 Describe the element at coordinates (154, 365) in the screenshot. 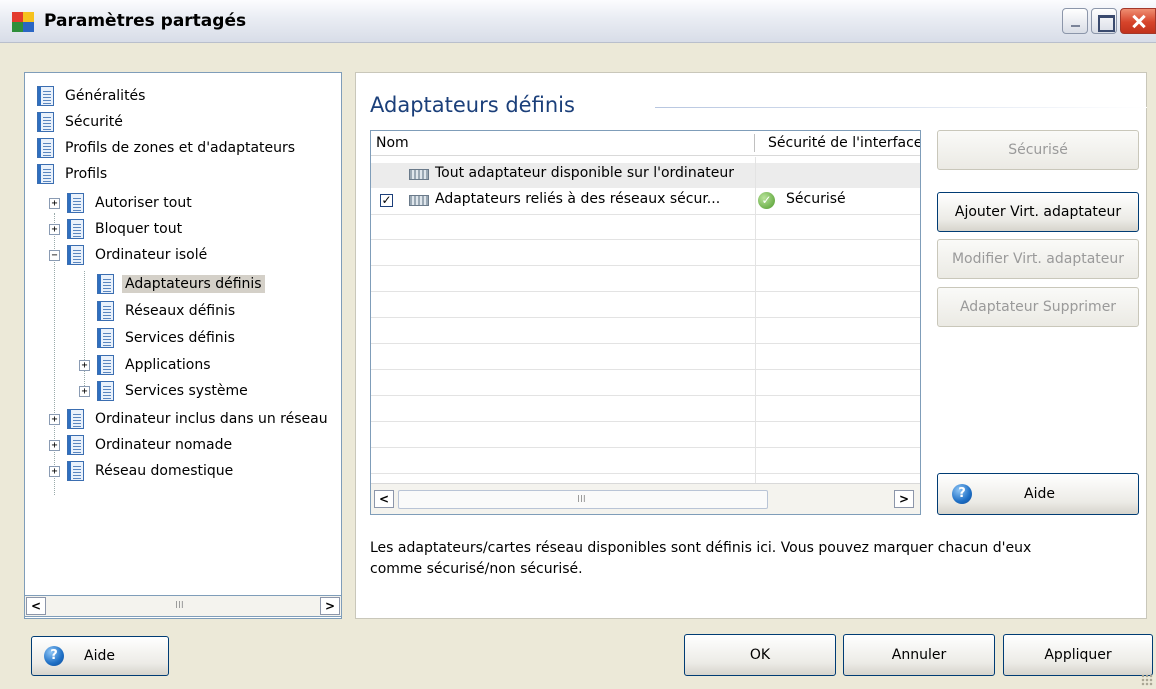

I see `tree-item-applications: Applications` at that location.